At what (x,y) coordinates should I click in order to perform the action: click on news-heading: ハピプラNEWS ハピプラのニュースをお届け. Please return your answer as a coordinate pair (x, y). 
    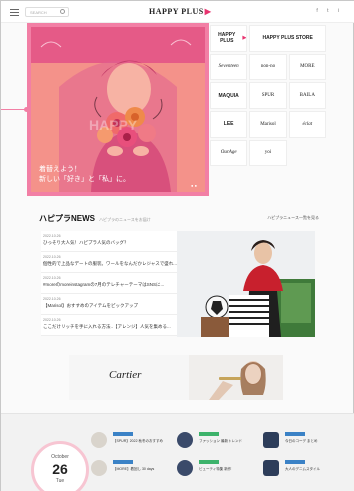
    Looking at the image, I should click on (95, 218).